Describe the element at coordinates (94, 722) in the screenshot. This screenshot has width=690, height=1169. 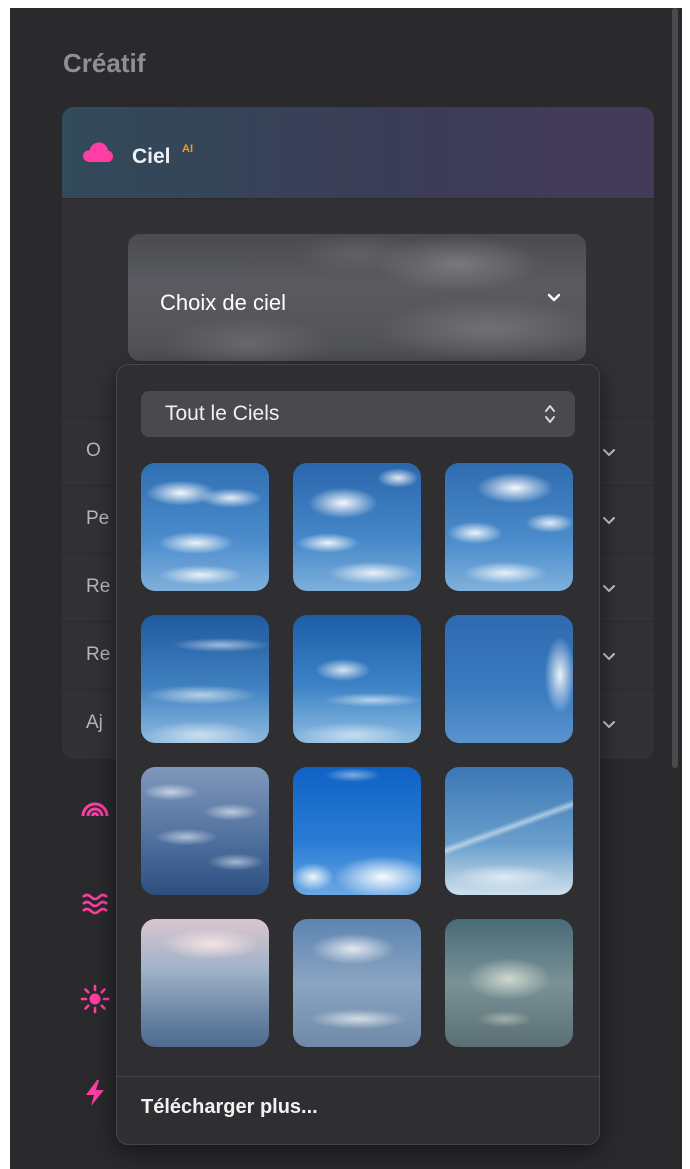
I see `row-label: Aj` at that location.